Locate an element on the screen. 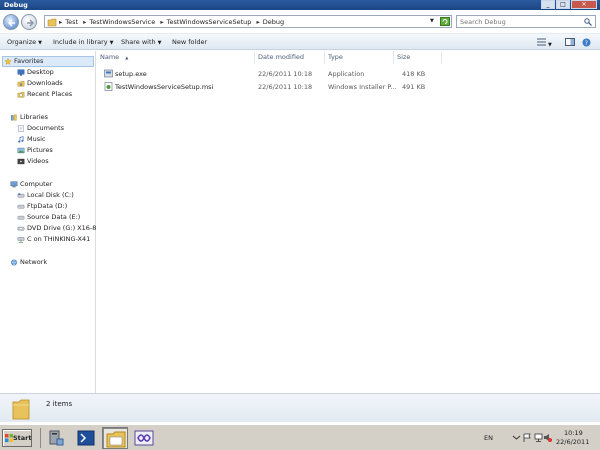 Image resolution: width=600 pixels, height=450 pixels. nav-item-downloads: Downloads is located at coordinates (40, 83).